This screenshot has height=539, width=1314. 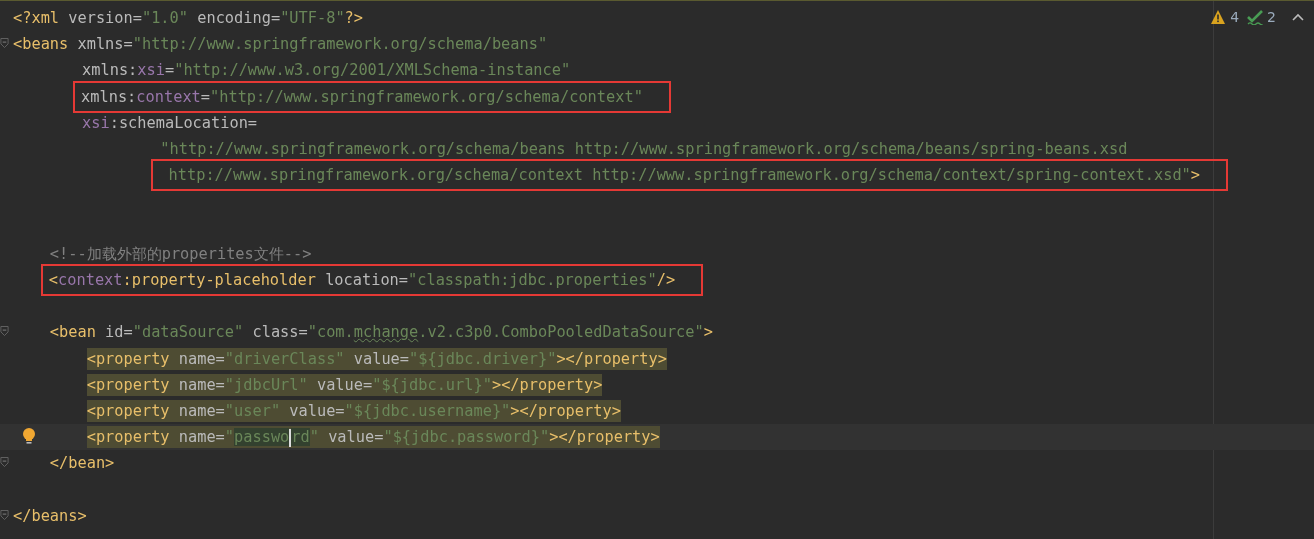 What do you see at coordinates (1298, 17) in the screenshot?
I see `caret-up-icon` at bounding box center [1298, 17].